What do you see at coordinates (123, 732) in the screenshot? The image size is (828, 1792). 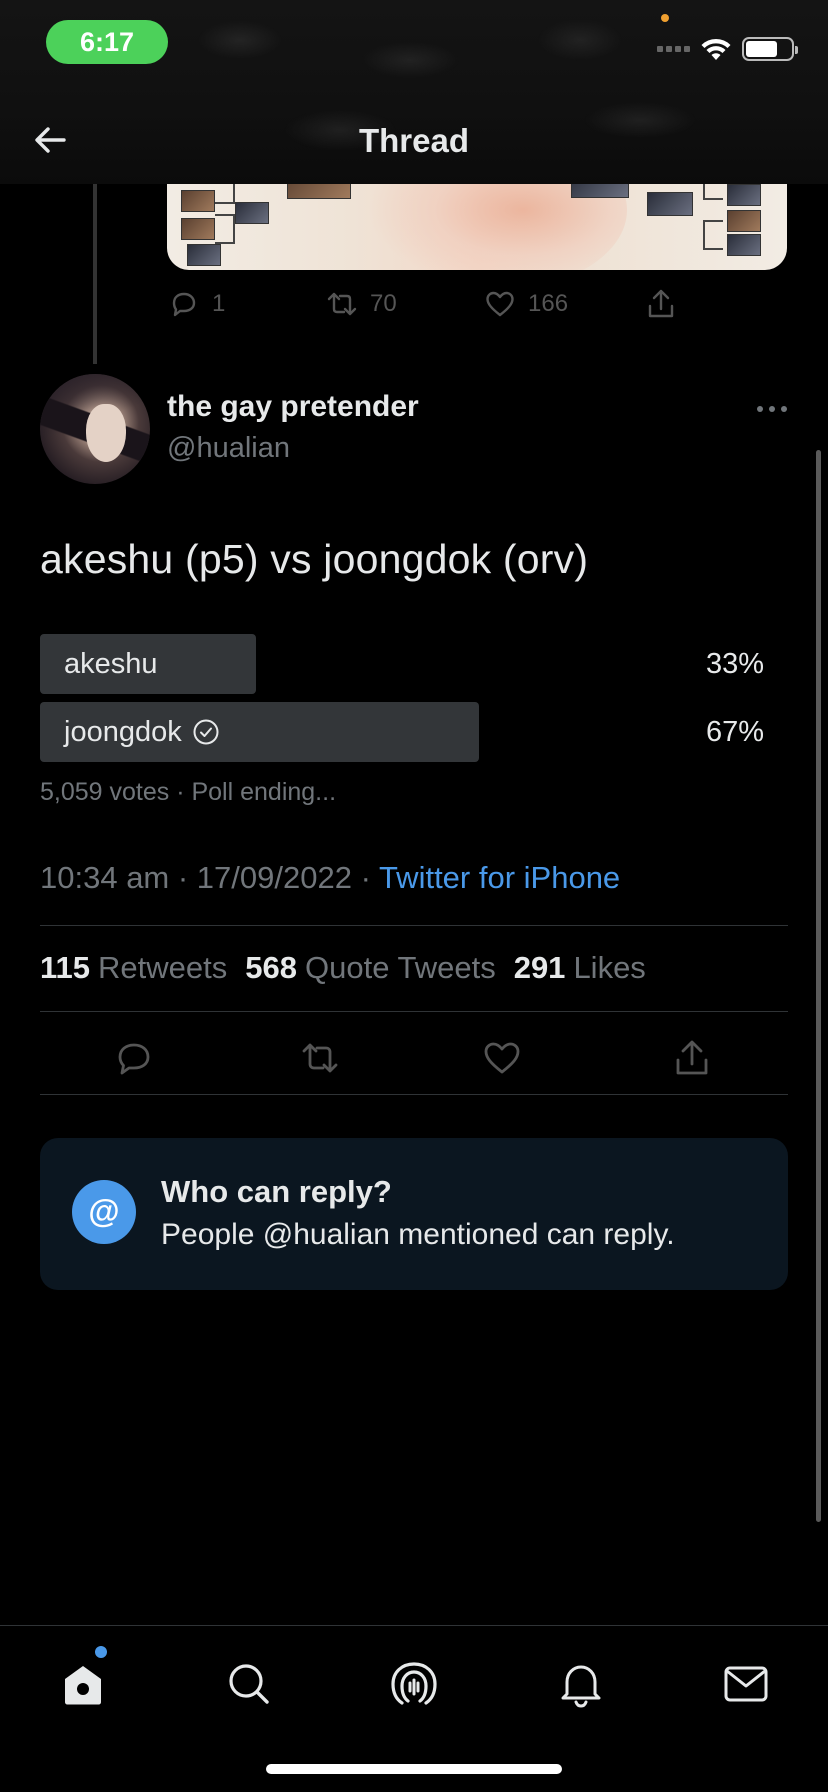 I see `poll-option-label: joongdok` at bounding box center [123, 732].